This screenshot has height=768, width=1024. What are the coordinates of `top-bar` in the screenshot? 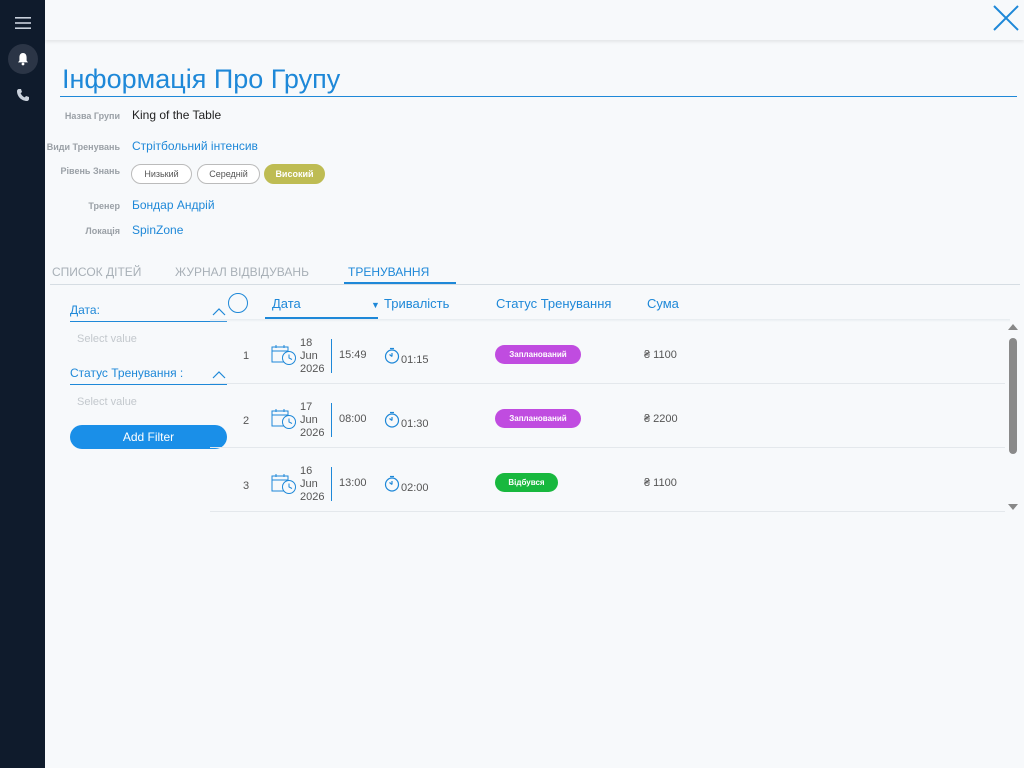 It's located at (534, 20).